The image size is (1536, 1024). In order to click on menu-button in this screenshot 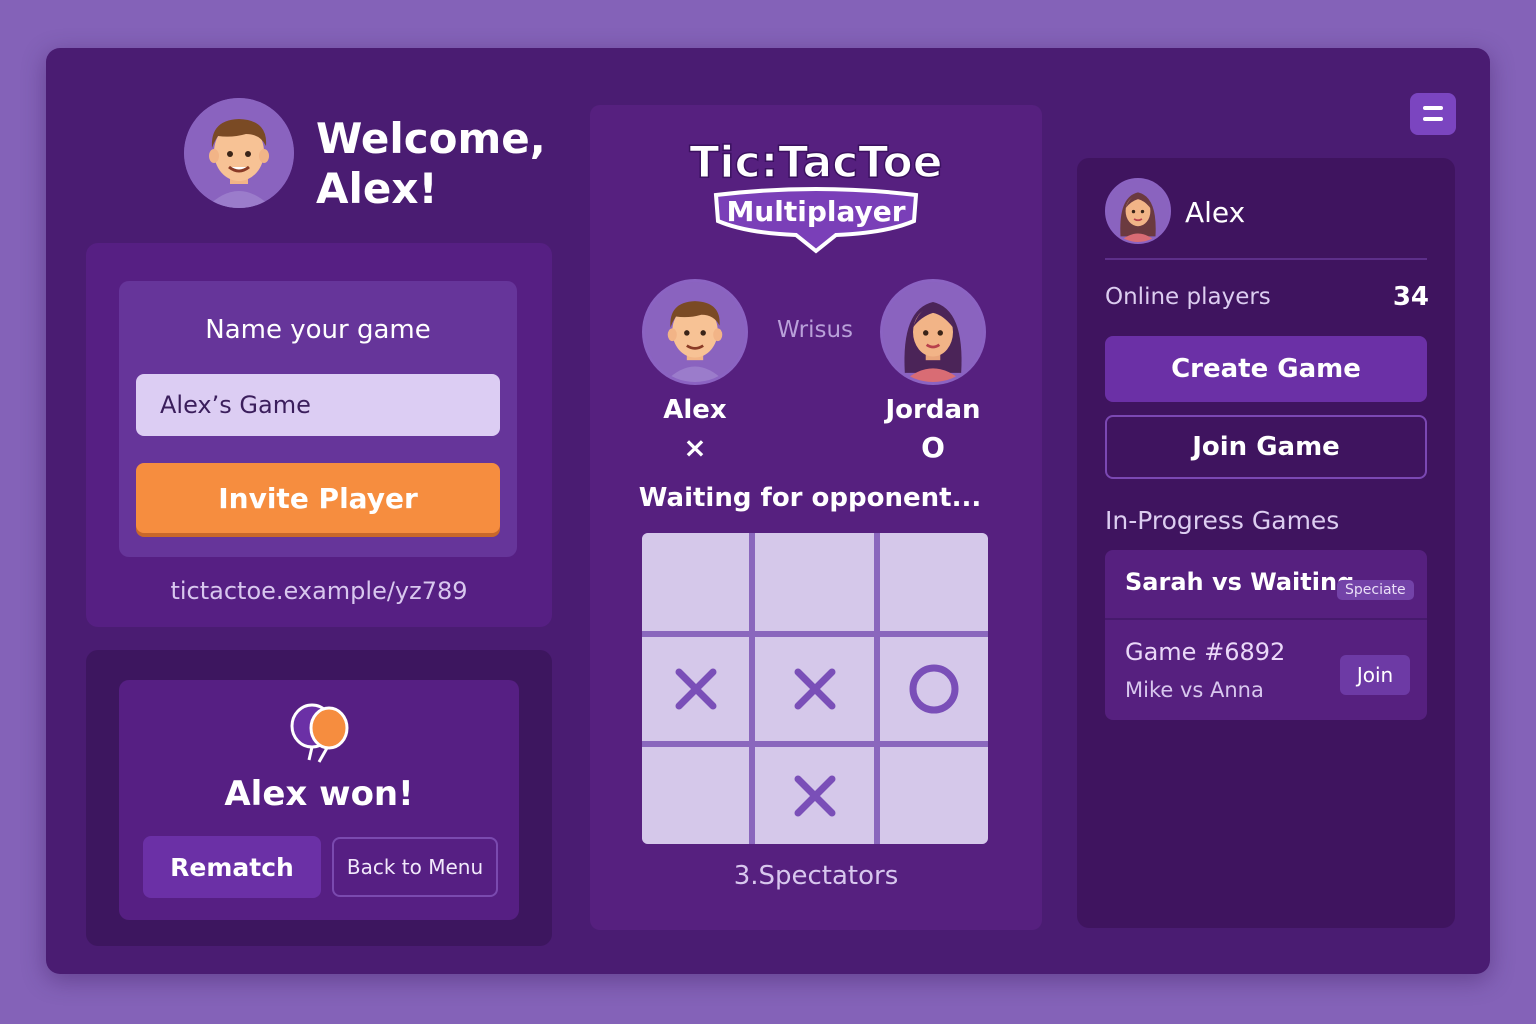, I will do `click(1433, 114)`.